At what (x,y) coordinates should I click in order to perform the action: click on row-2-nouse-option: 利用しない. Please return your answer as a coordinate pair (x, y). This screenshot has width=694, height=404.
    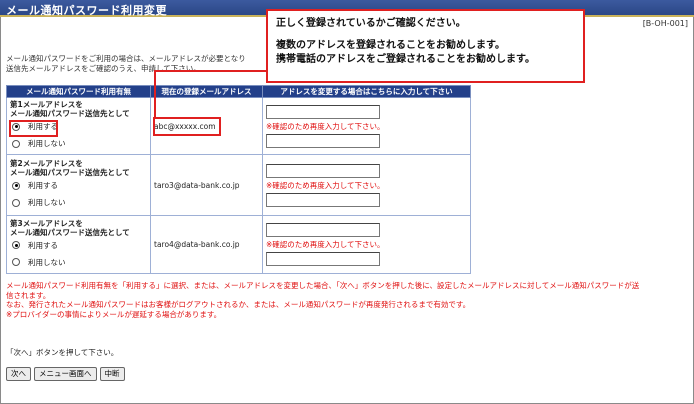
    Looking at the image, I should click on (79, 202).